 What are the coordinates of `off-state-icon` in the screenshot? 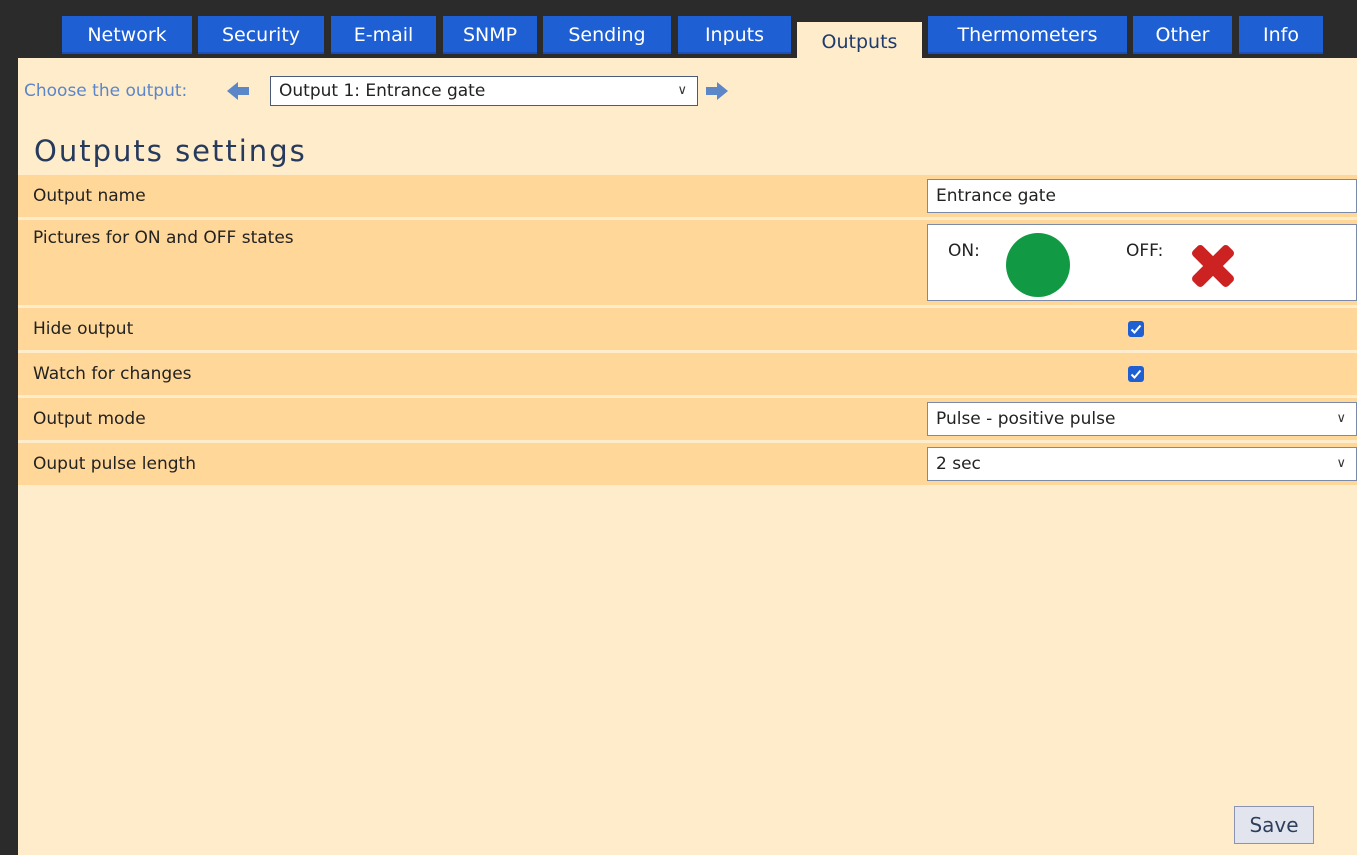 It's located at (1213, 268).